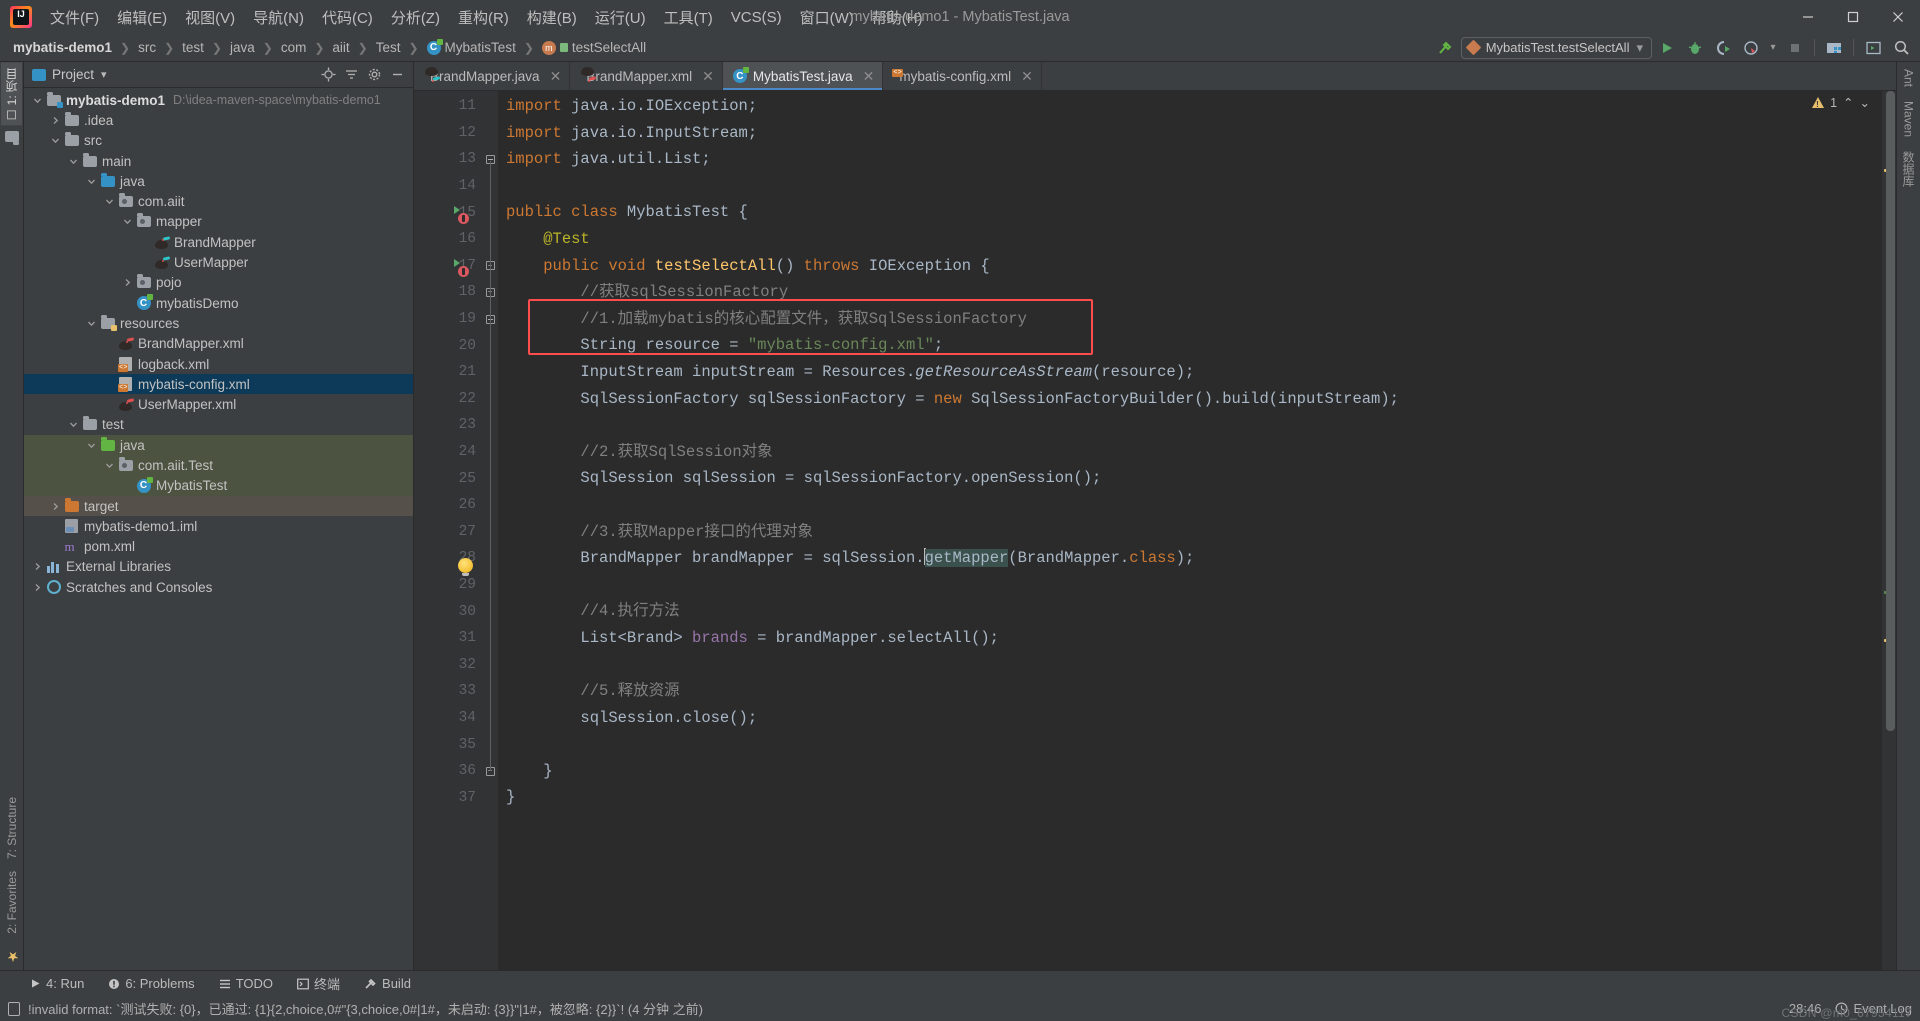  I want to click on tree-node-usermapper-xml: UserMapper.xml, so click(218, 404).